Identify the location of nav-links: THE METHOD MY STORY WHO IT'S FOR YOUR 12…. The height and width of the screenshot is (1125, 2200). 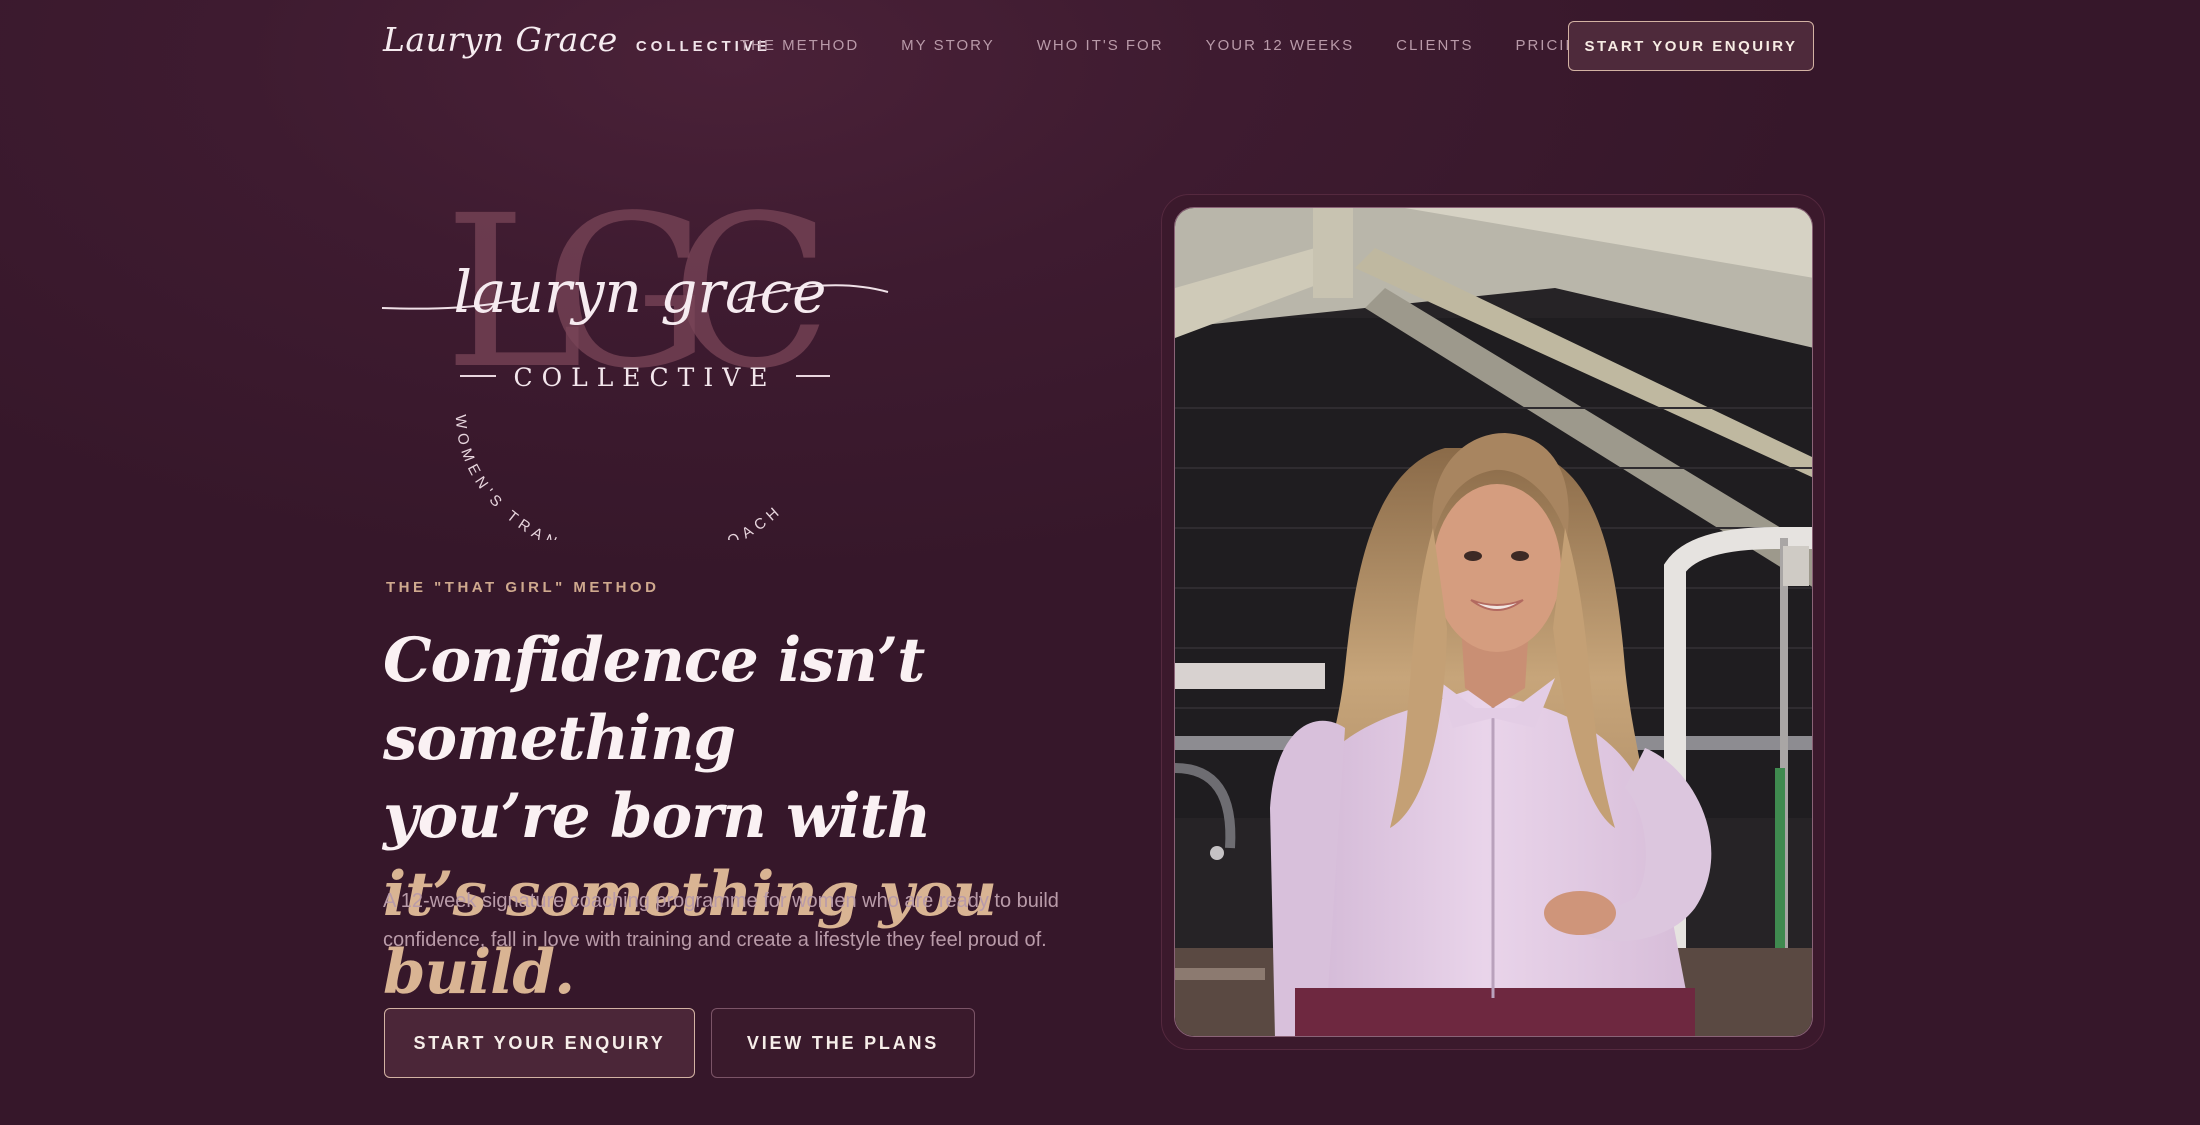
(1187, 45).